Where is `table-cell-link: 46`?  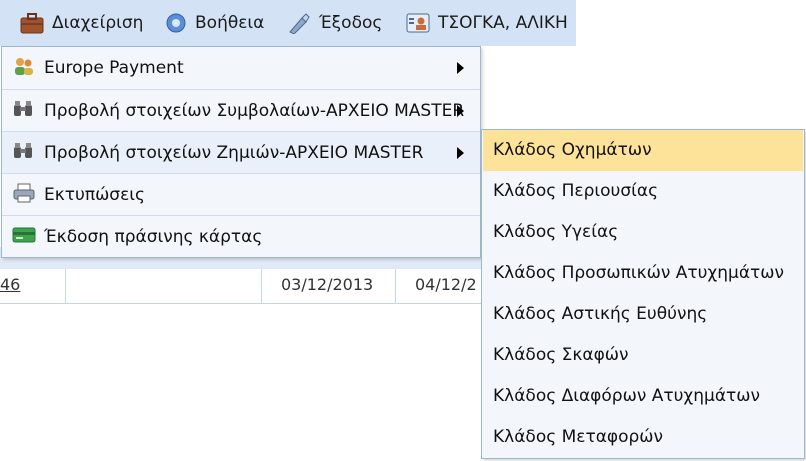
table-cell-link: 46 is located at coordinates (33, 286).